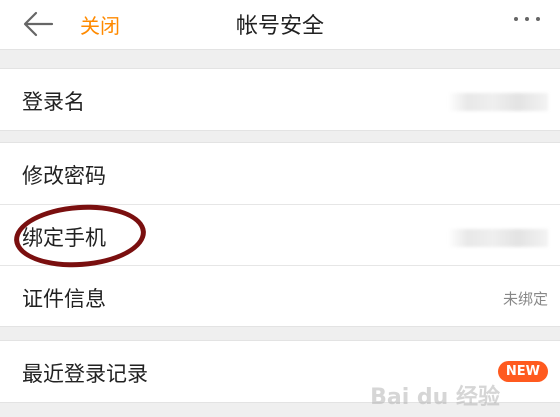  Describe the element at coordinates (85, 374) in the screenshot. I see `row-label: 最近登录记录` at that location.